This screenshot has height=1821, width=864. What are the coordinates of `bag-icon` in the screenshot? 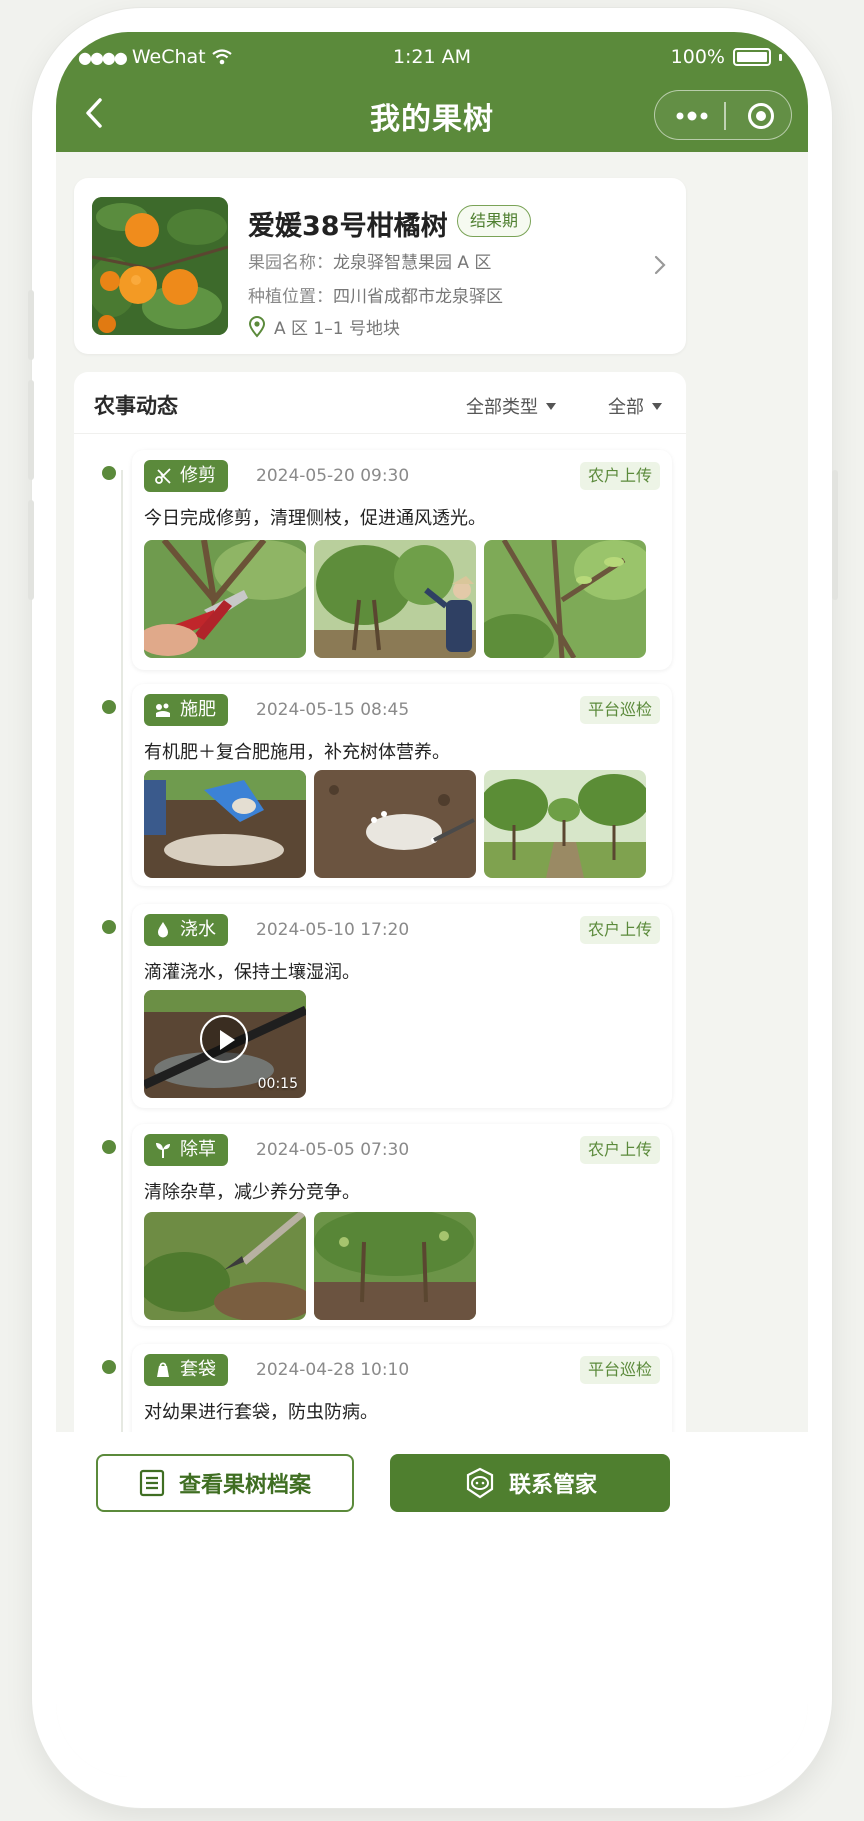 It's located at (163, 1369).